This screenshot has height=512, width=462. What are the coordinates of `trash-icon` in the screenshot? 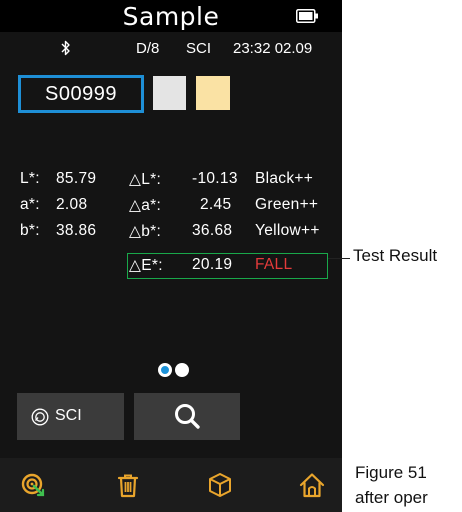 It's located at (128, 486).